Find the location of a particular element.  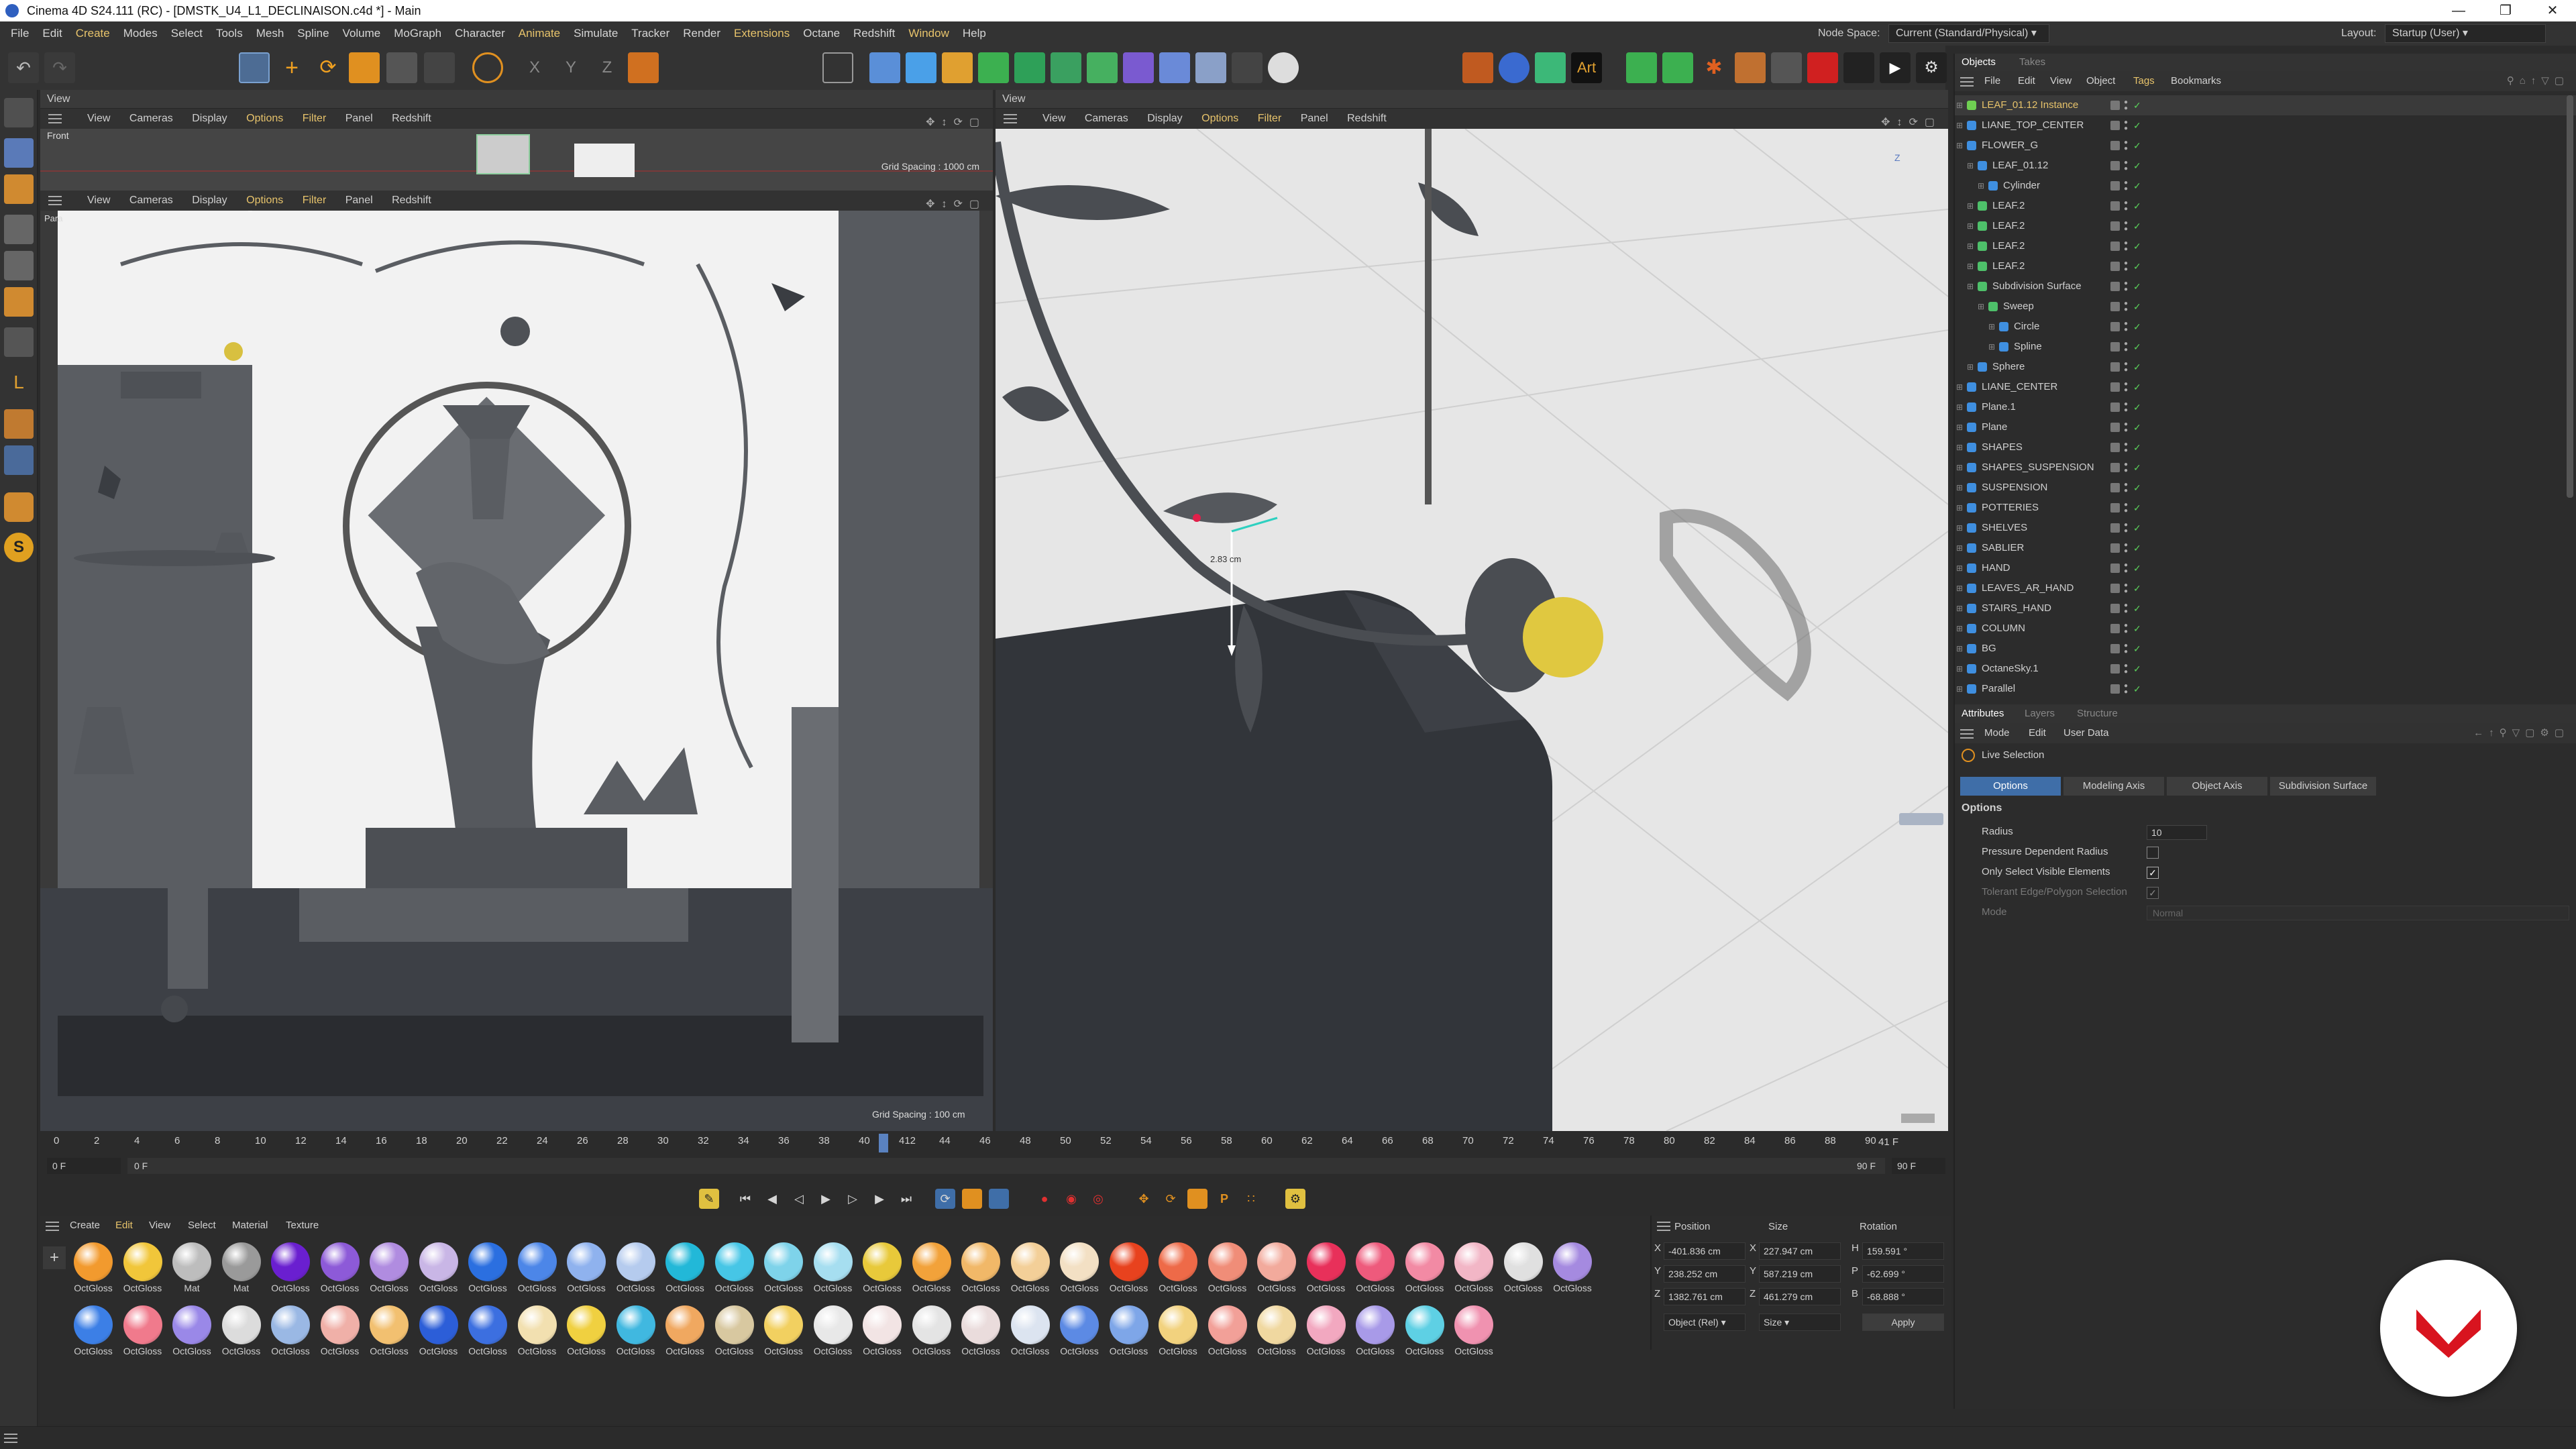

pressure-checkbox is located at coordinates (2153, 853).